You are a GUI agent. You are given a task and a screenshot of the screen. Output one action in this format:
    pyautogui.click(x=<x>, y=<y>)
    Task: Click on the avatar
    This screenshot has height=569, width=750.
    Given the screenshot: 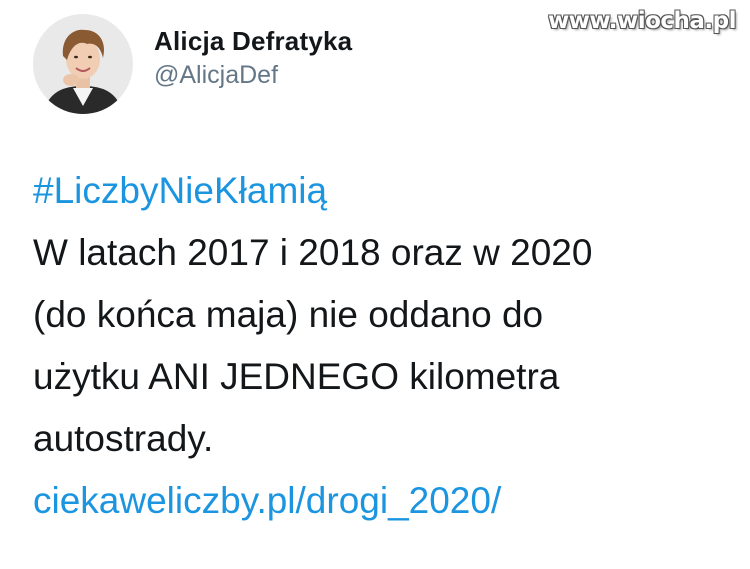 What is the action you would take?
    pyautogui.click(x=83, y=64)
    